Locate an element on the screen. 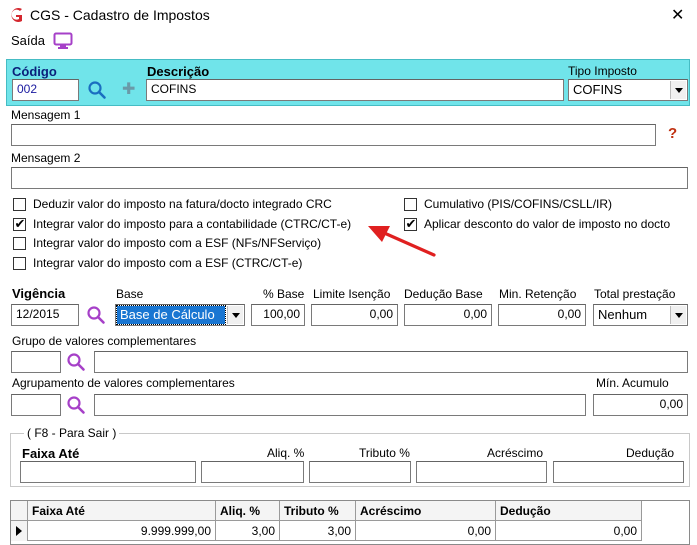 The width and height of the screenshot is (697, 545). grid-cell-tributo: 3,00 is located at coordinates (318, 531).